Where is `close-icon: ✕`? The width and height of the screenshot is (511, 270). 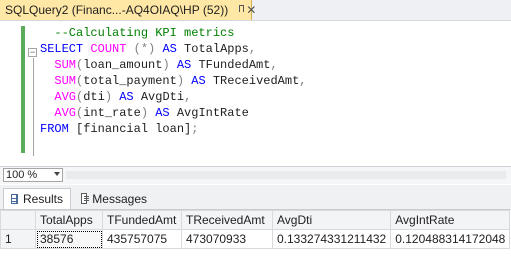 close-icon: ✕ is located at coordinates (251, 10).